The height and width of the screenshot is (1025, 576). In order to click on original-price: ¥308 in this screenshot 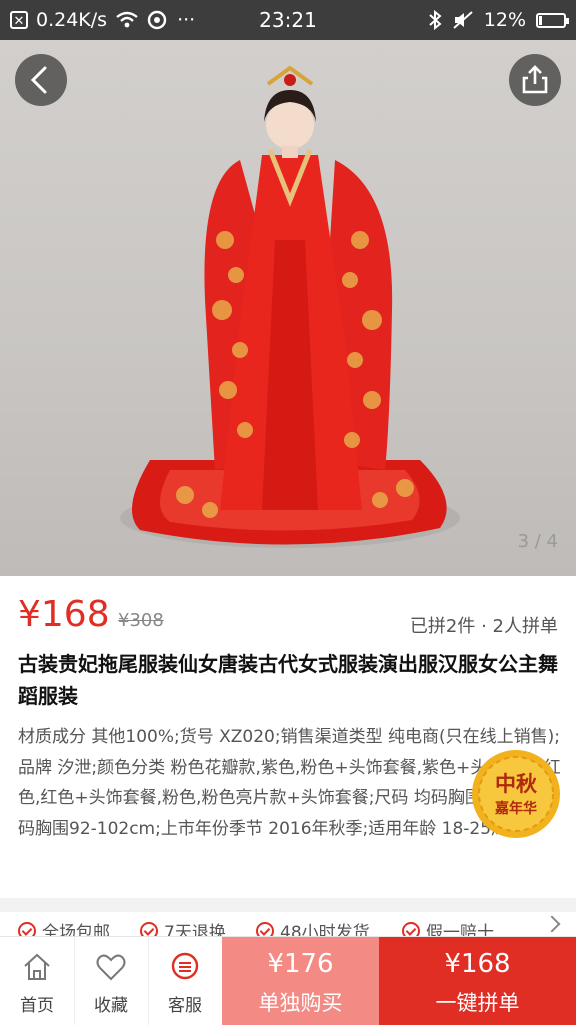, I will do `click(141, 620)`.